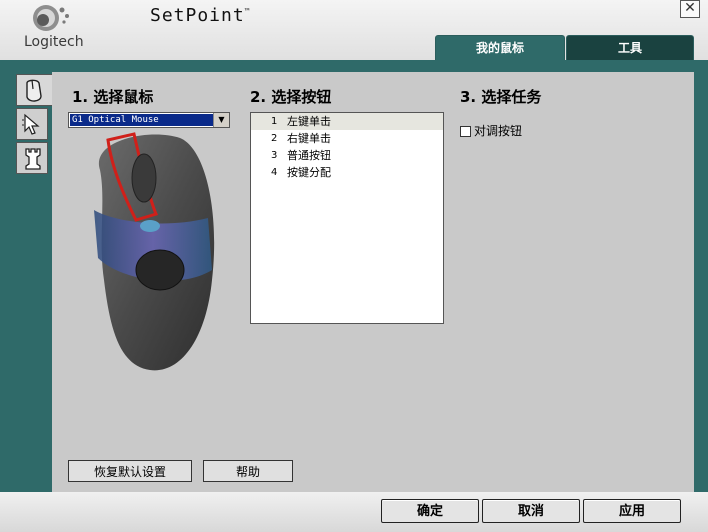 This screenshot has height=532, width=708. What do you see at coordinates (309, 172) in the screenshot?
I see `list-item-label: 按键分配` at bounding box center [309, 172].